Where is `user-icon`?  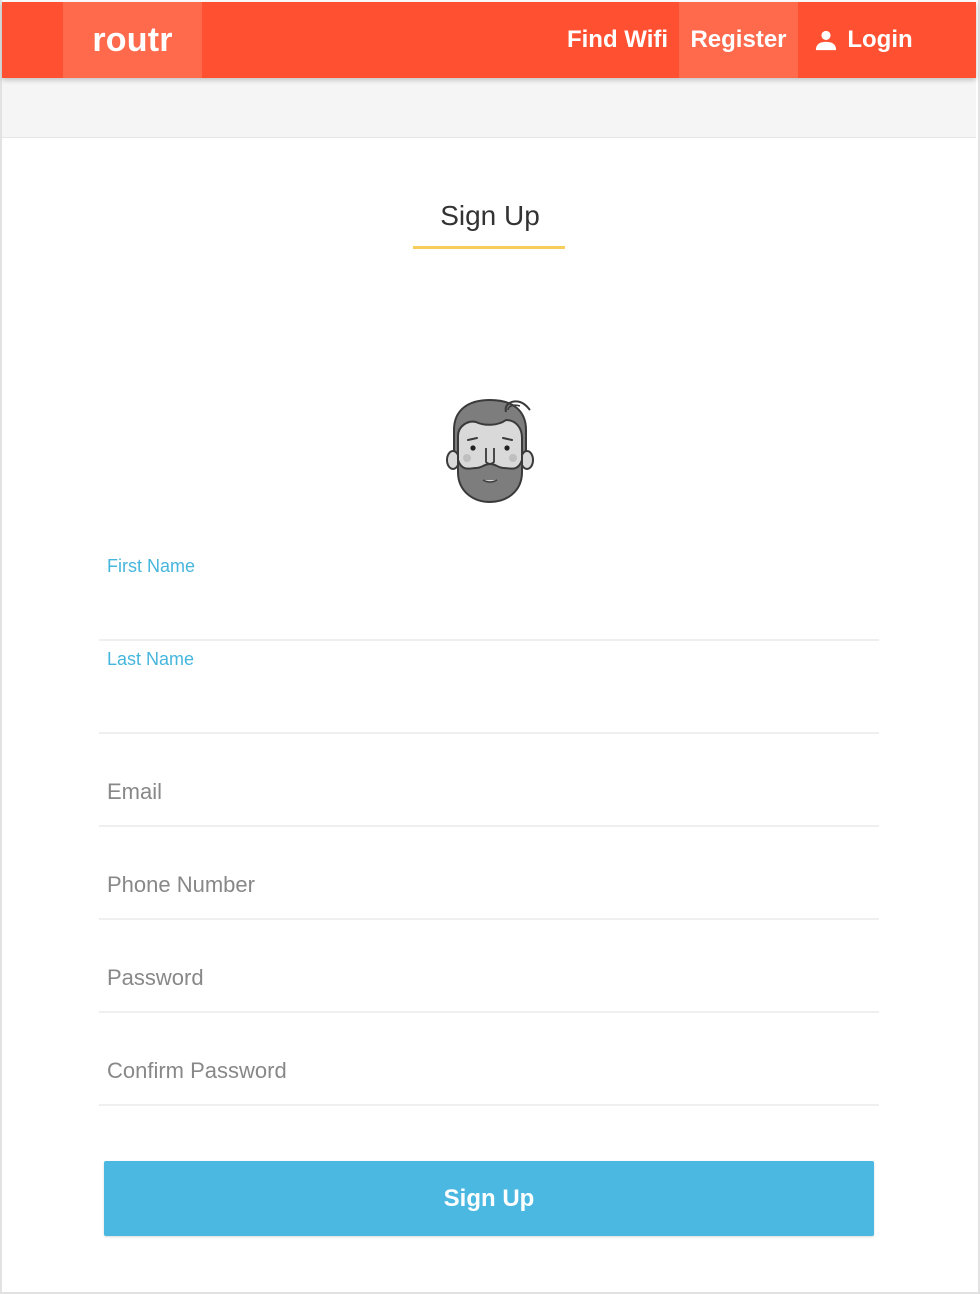 user-icon is located at coordinates (826, 40).